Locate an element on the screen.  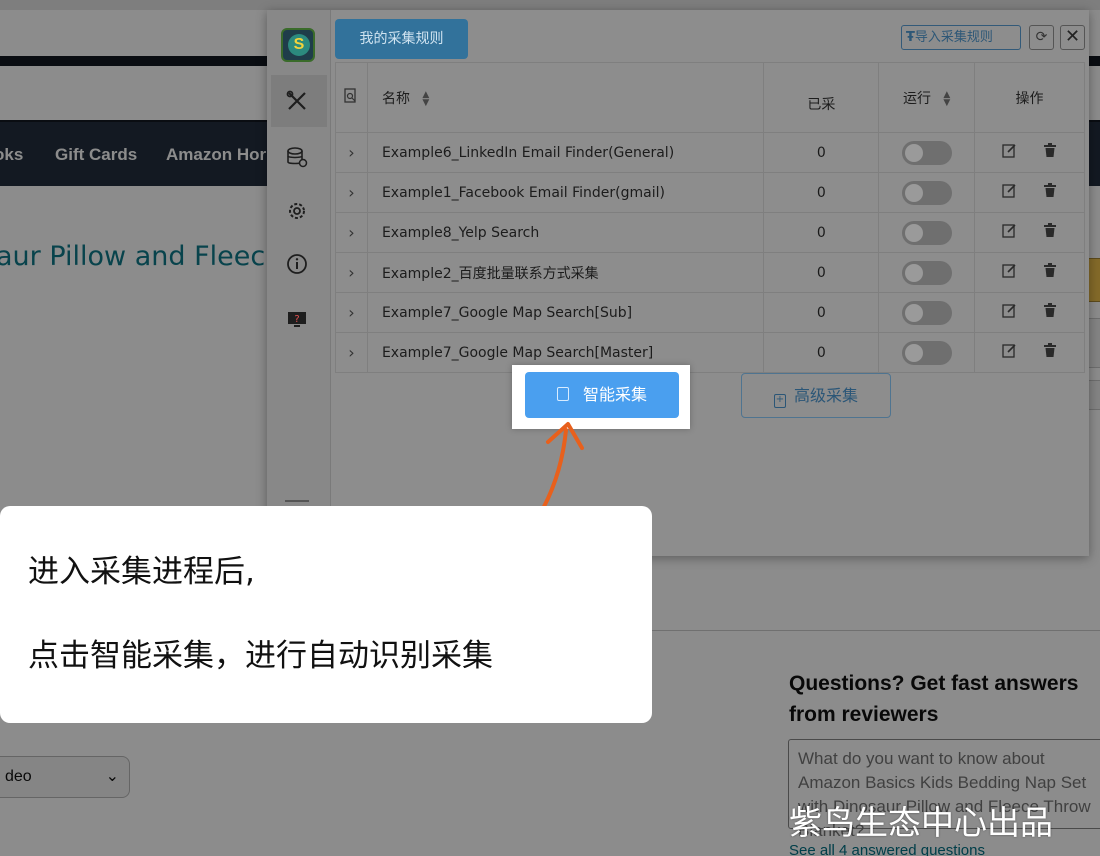
rule-name: Example7_Google Map Search[Sub] is located at coordinates (565, 312).